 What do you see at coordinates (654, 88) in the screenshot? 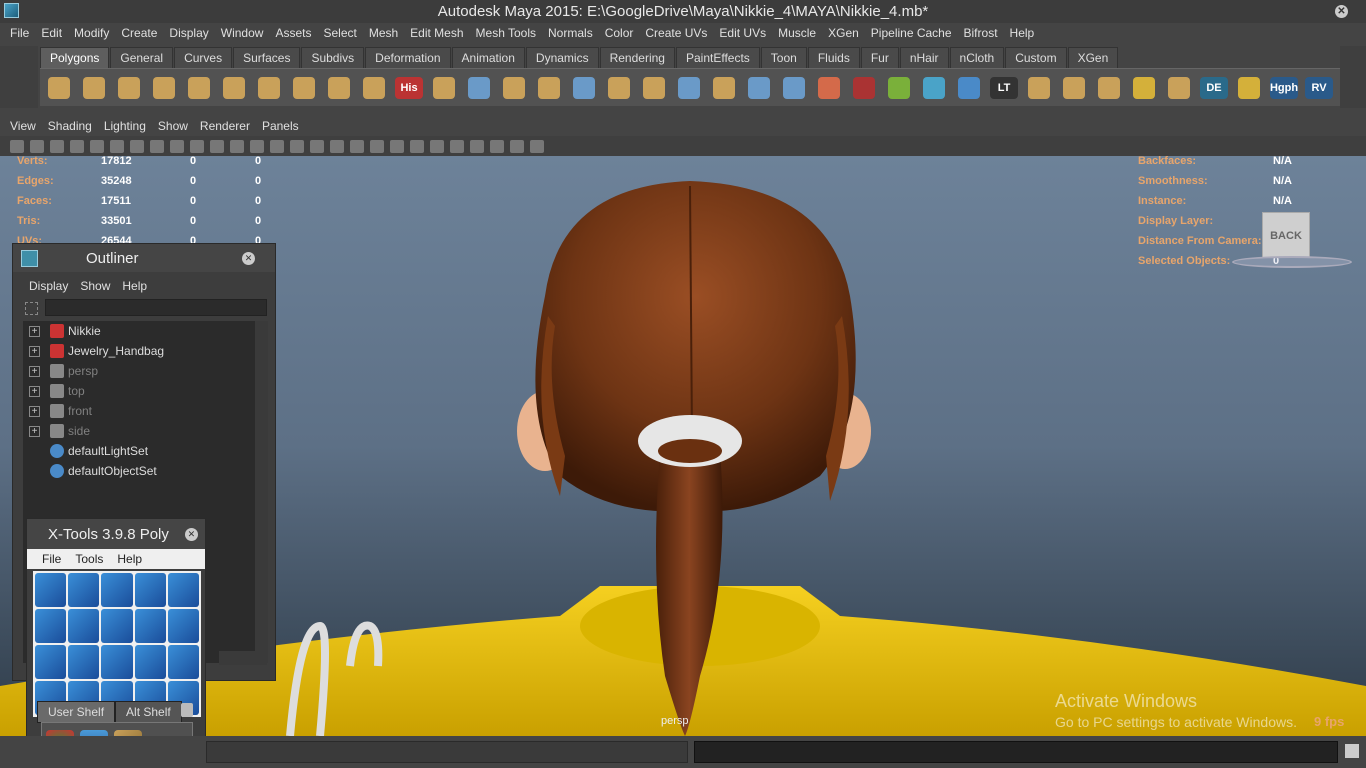
I see `bridge-icon` at bounding box center [654, 88].